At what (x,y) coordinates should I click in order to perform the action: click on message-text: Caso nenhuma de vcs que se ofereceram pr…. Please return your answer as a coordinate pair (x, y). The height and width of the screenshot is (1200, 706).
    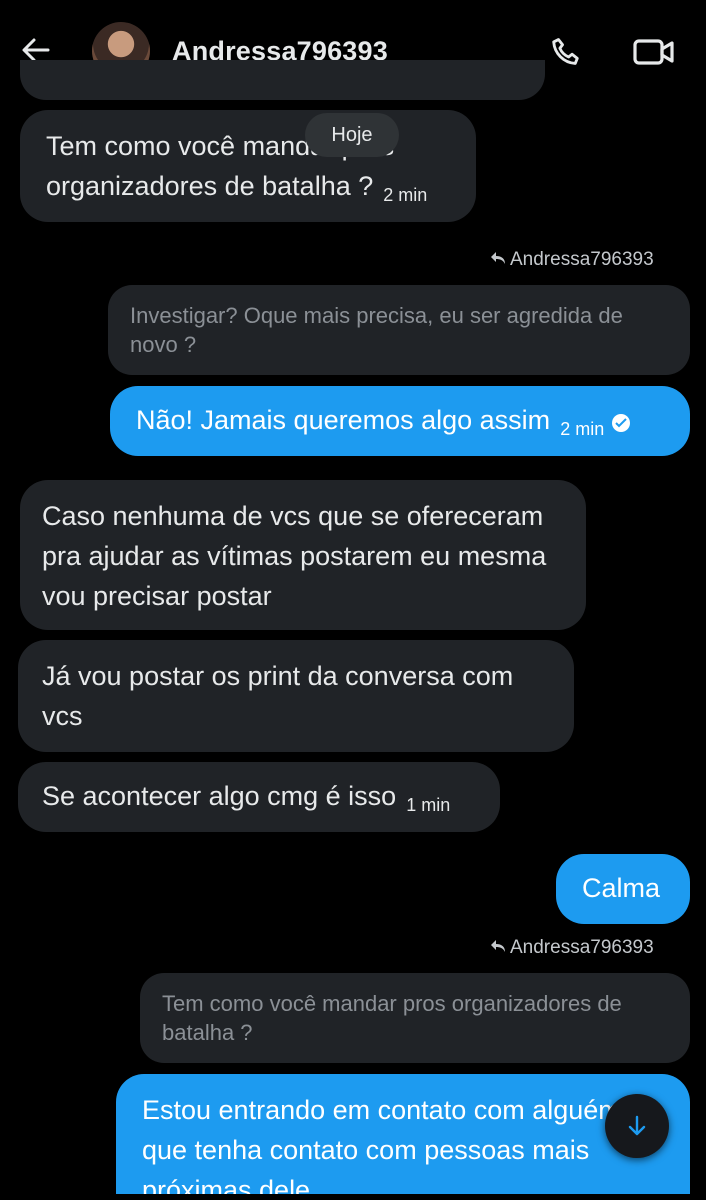
    Looking at the image, I should click on (294, 556).